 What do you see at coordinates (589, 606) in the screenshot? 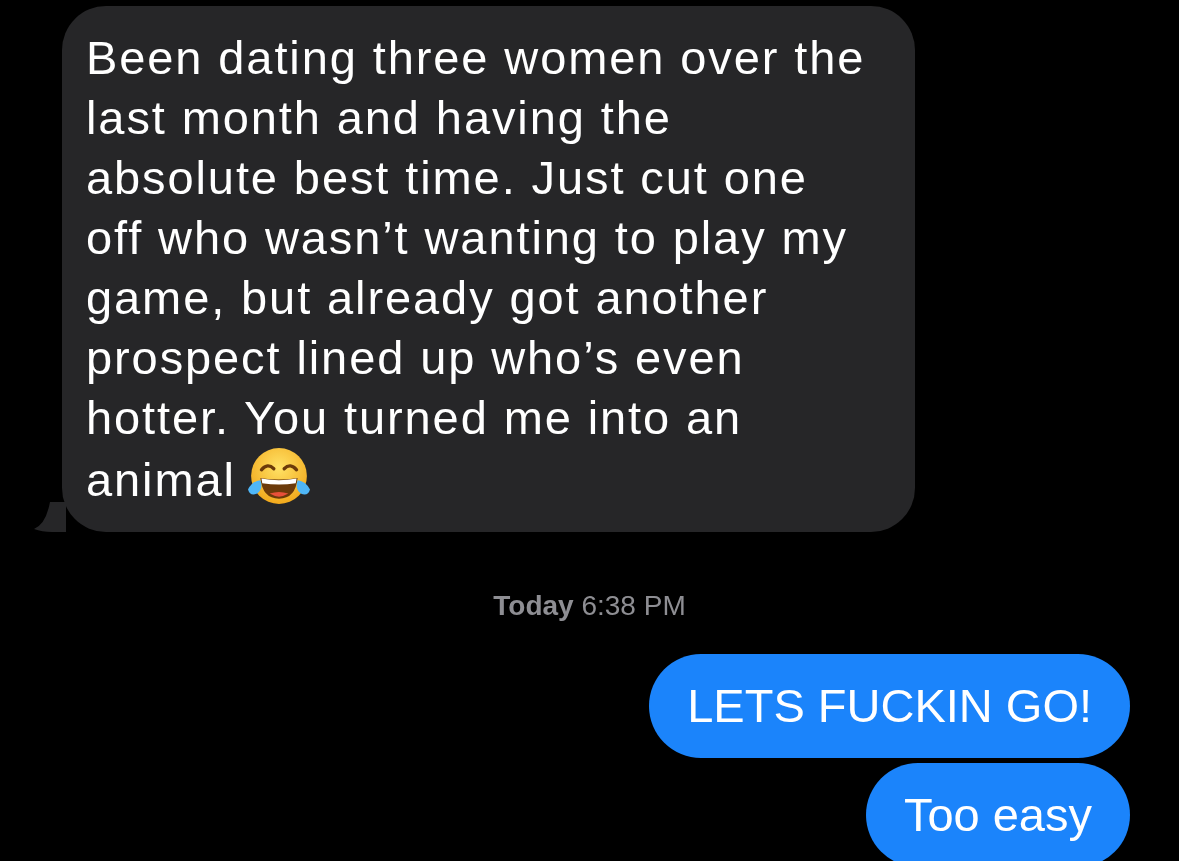
I see `timestamp: Today 6:38 PM` at bounding box center [589, 606].